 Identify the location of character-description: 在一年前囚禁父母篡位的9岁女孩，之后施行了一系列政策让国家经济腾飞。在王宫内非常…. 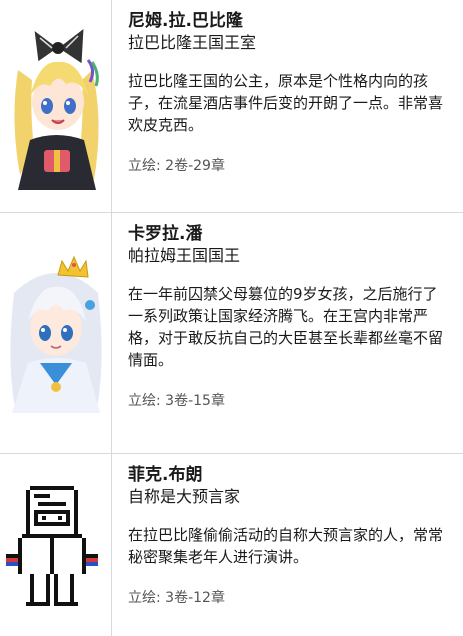
(286, 327).